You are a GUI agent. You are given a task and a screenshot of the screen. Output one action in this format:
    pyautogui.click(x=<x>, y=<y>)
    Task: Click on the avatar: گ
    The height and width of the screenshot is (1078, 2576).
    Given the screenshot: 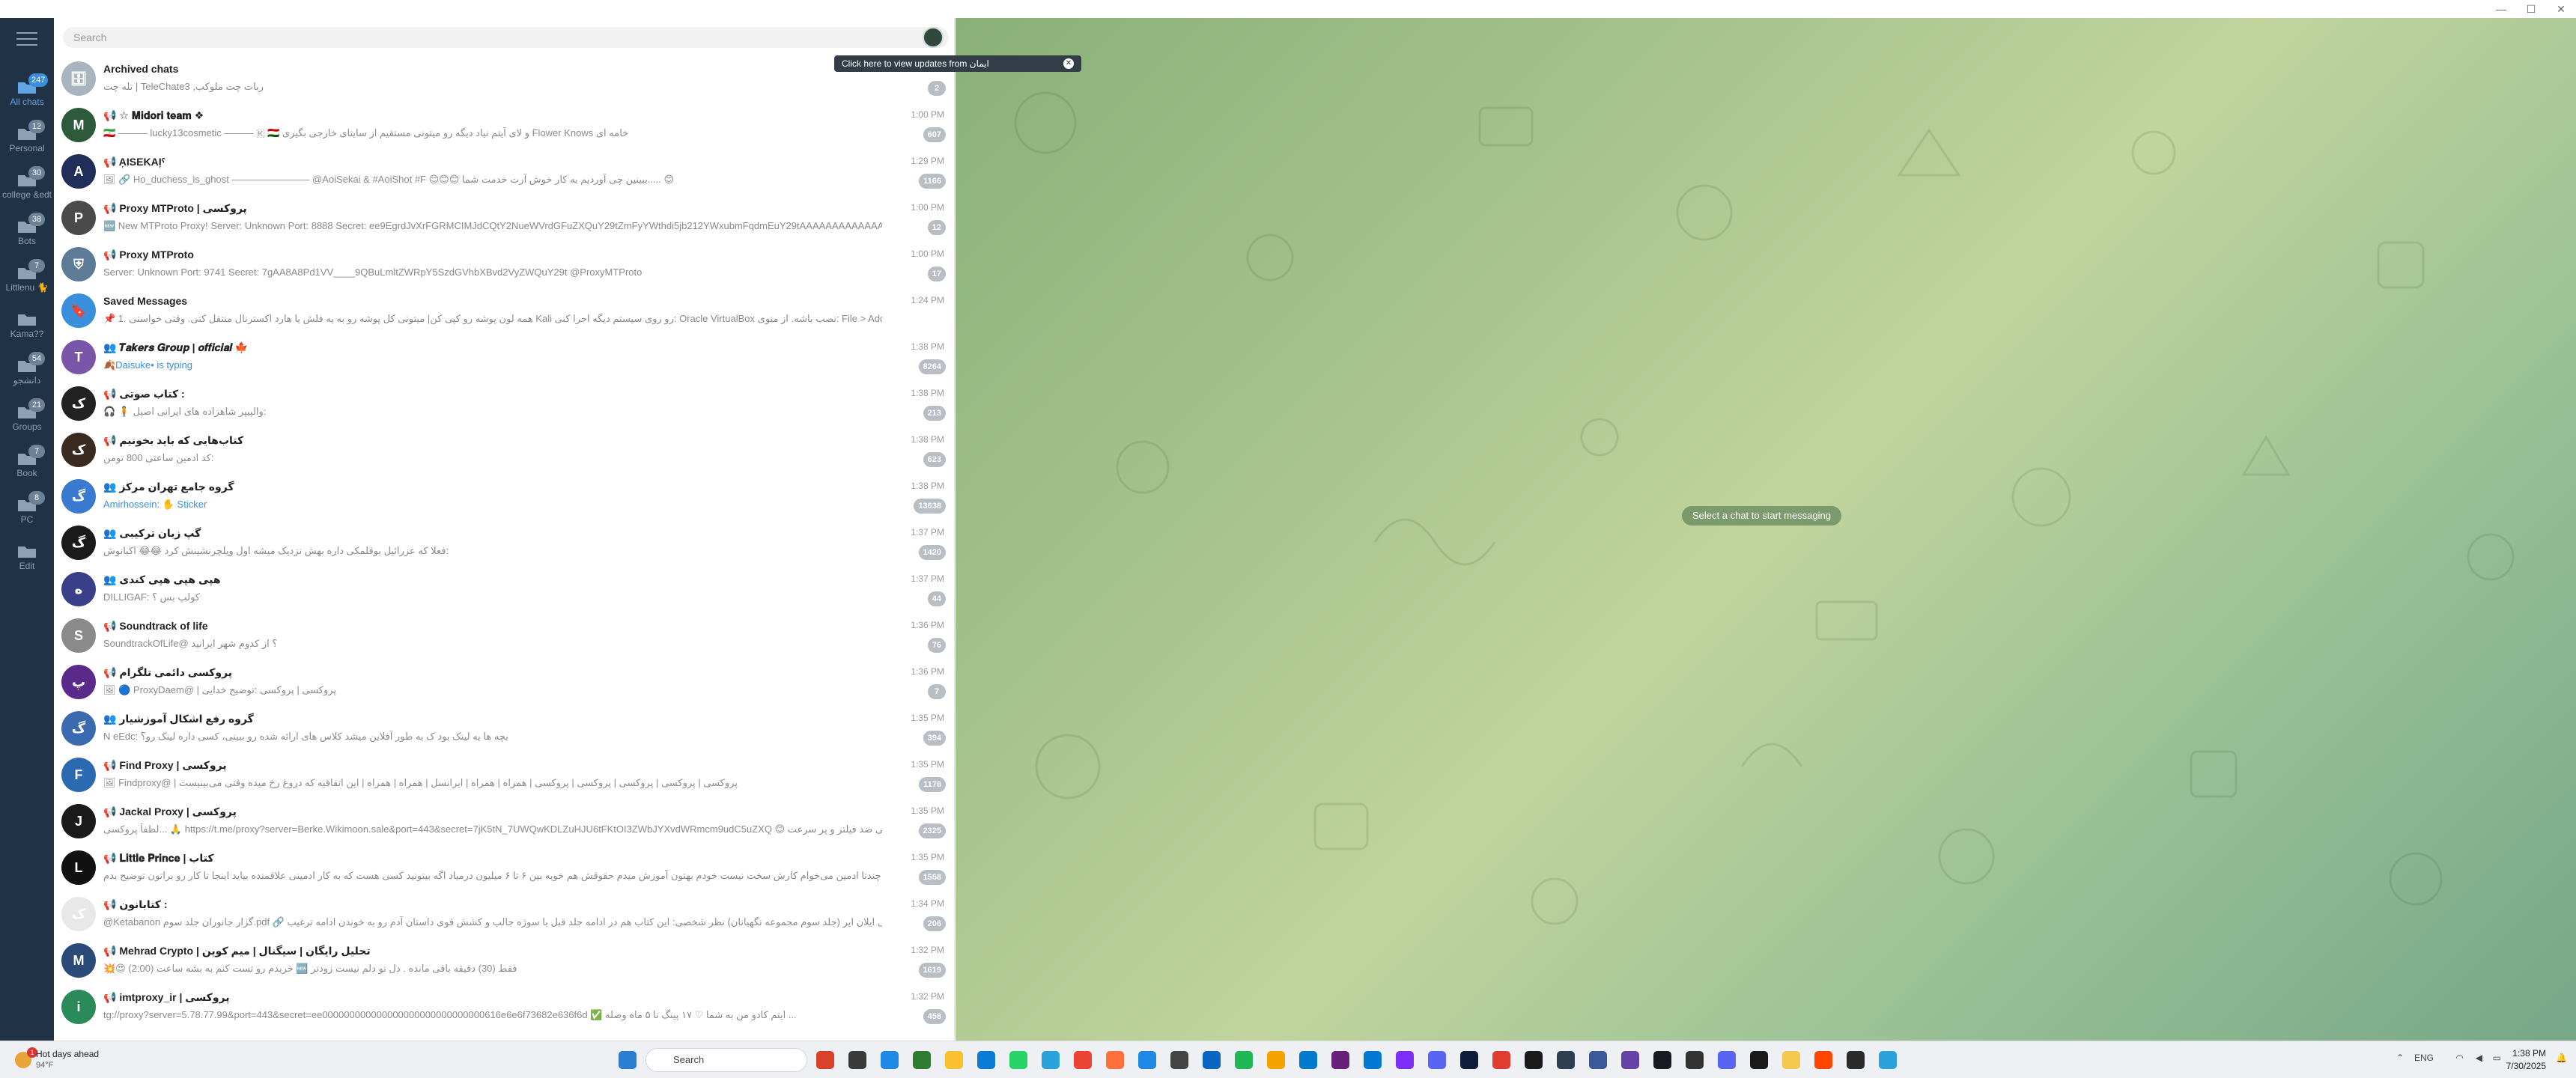 What is the action you would take?
    pyautogui.click(x=78, y=496)
    